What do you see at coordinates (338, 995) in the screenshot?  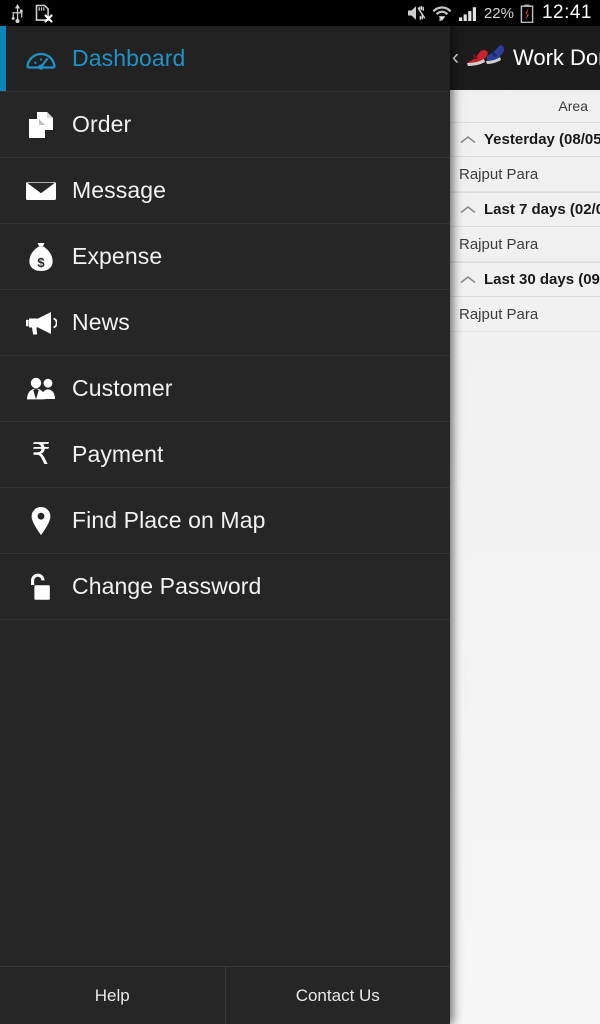 I see `contact-us-button: Contact Us` at bounding box center [338, 995].